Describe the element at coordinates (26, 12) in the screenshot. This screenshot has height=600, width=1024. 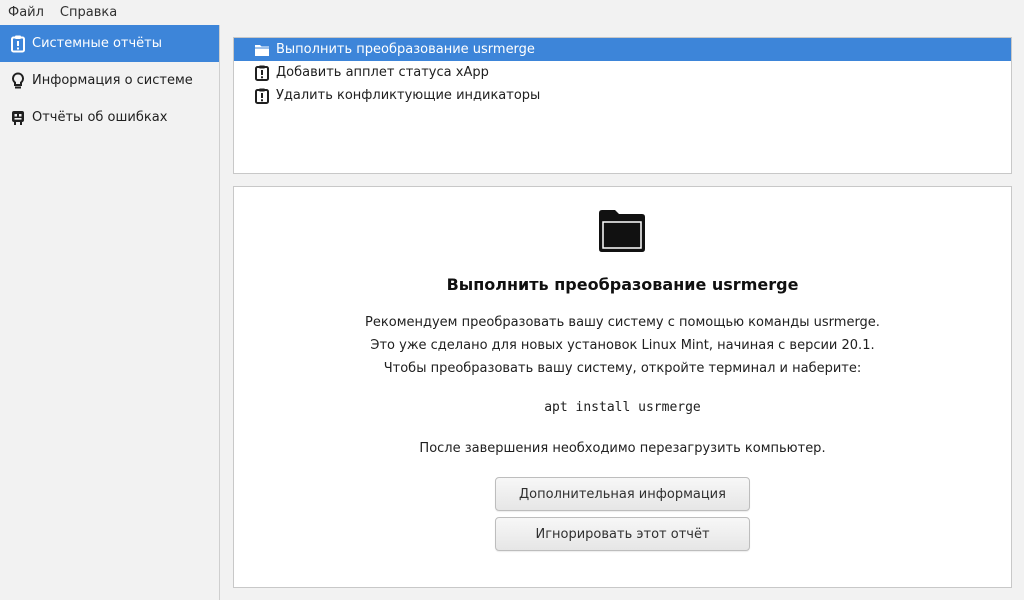
I see `menu-file: Файл` at that location.